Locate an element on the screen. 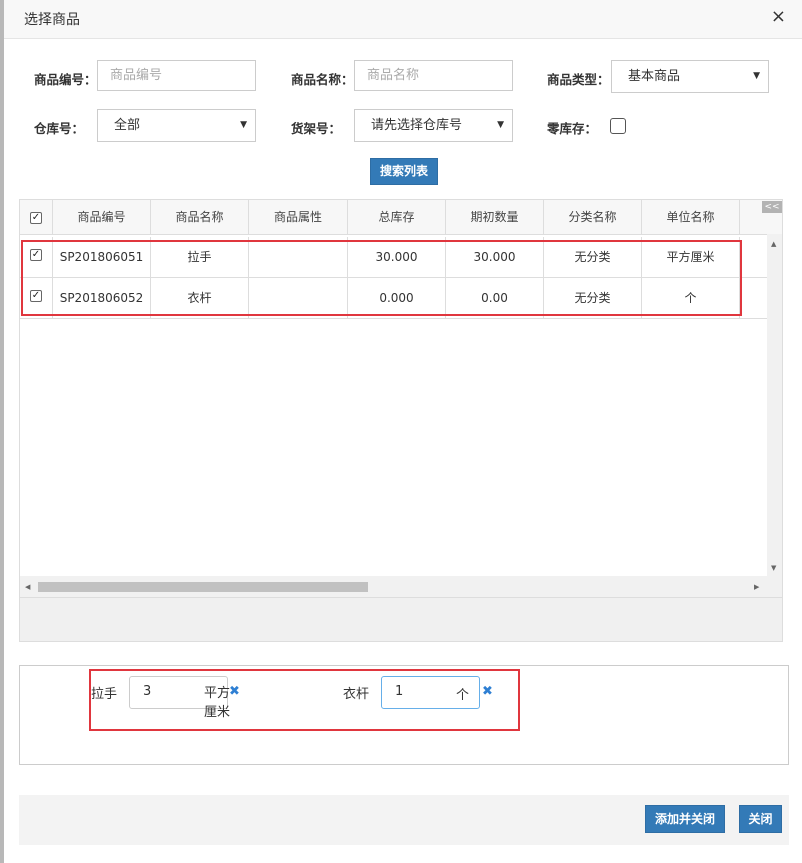  shelf-select: 请先选择仓库号 ▼ is located at coordinates (433, 125).